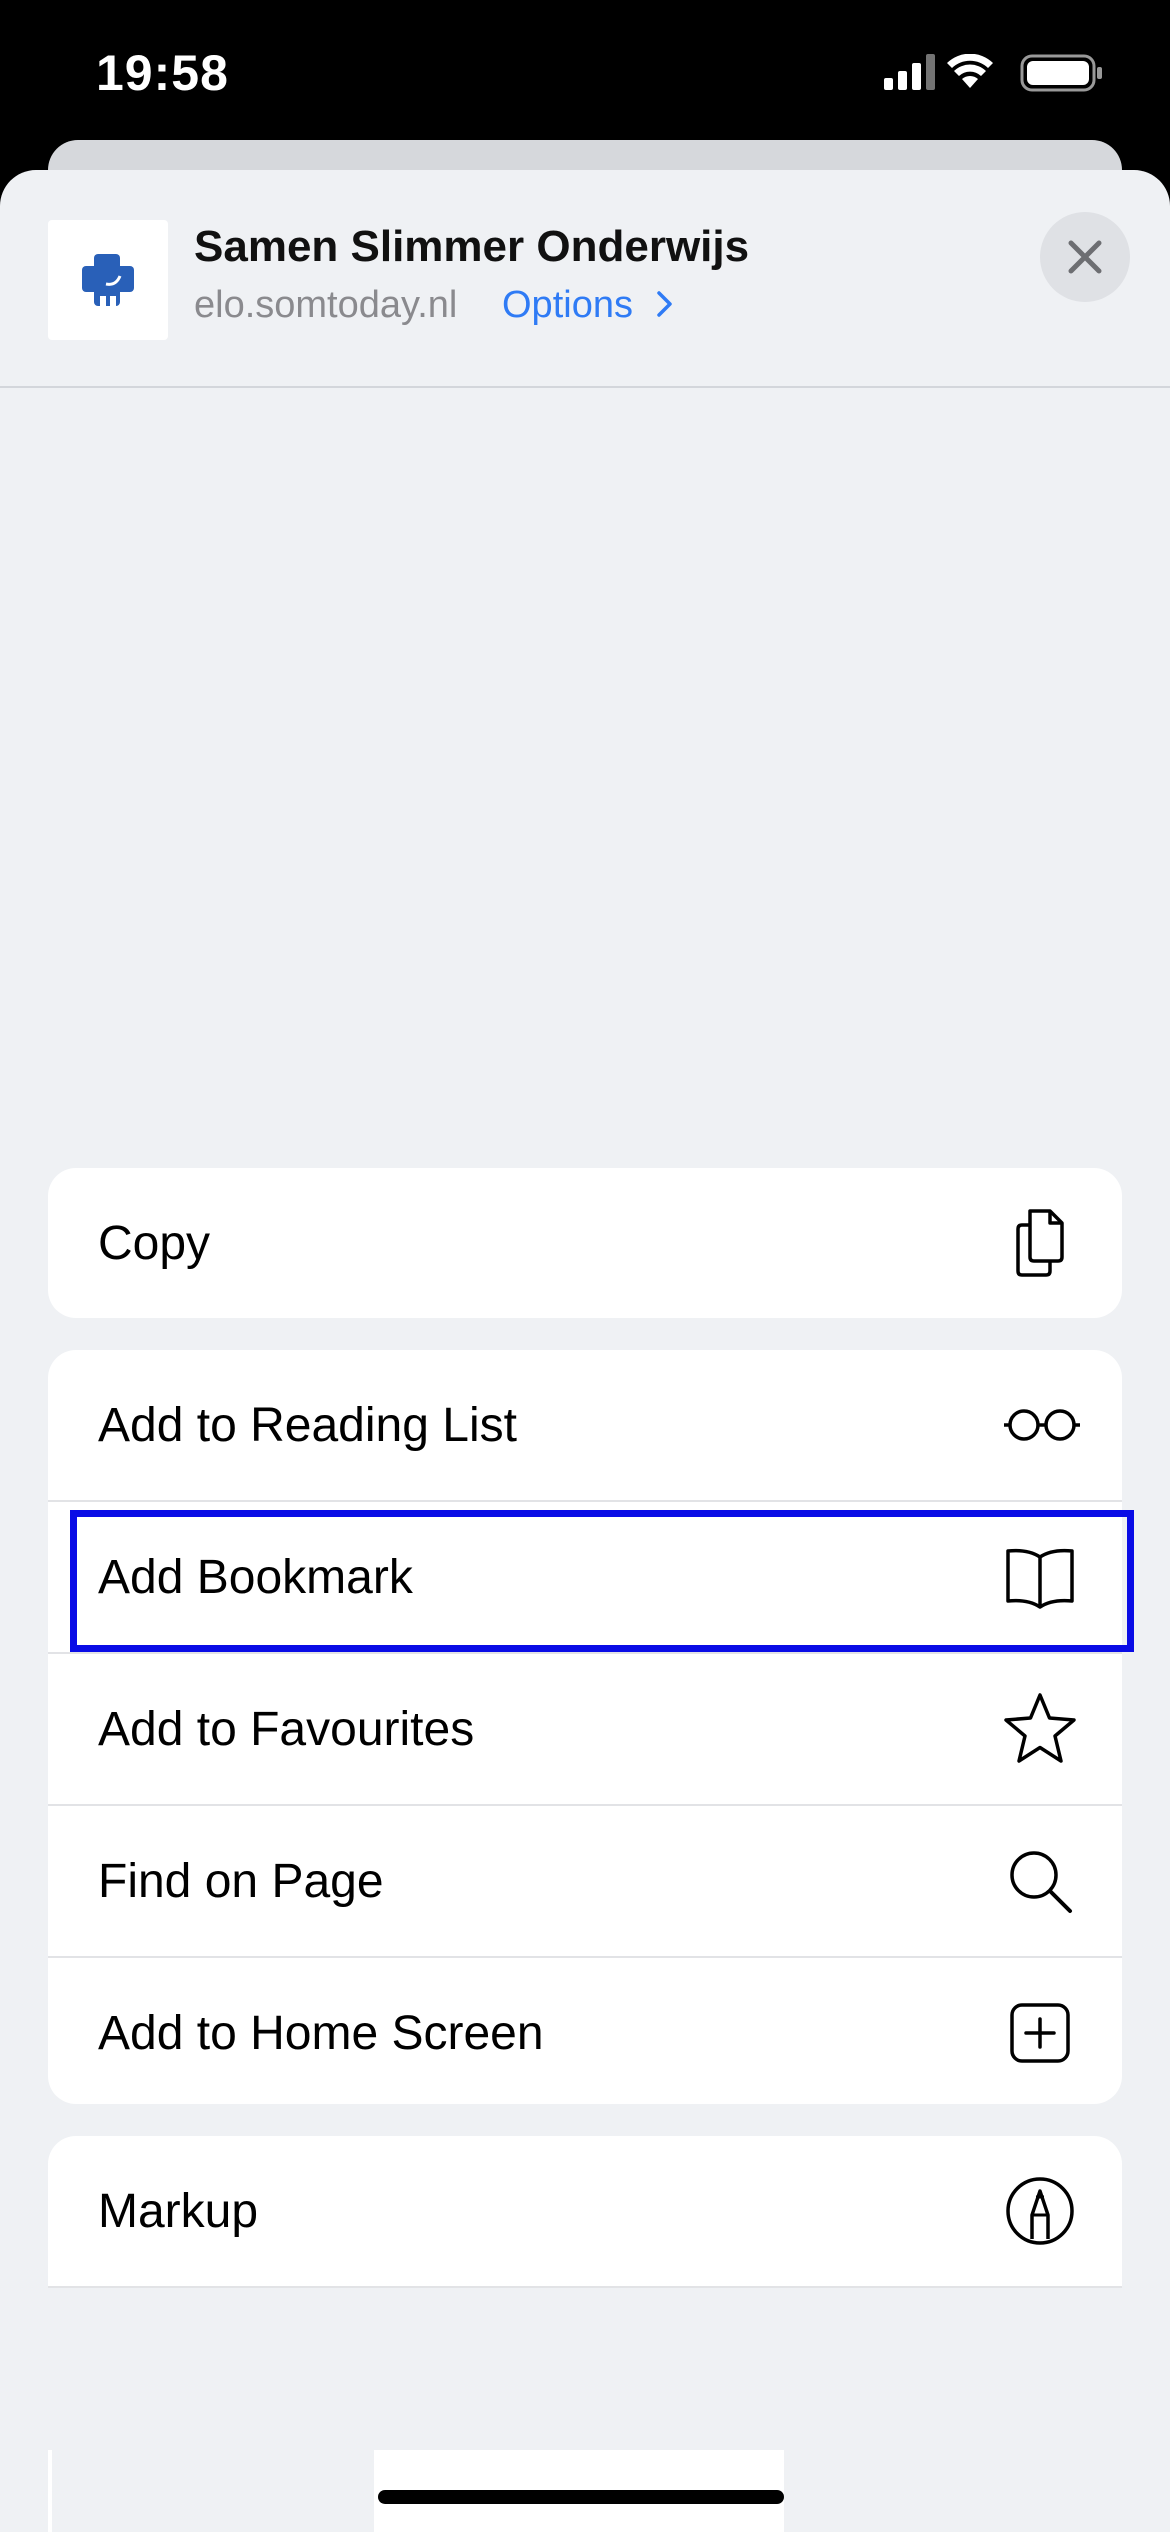  Describe the element at coordinates (178, 2211) in the screenshot. I see `action-label: Markup` at that location.